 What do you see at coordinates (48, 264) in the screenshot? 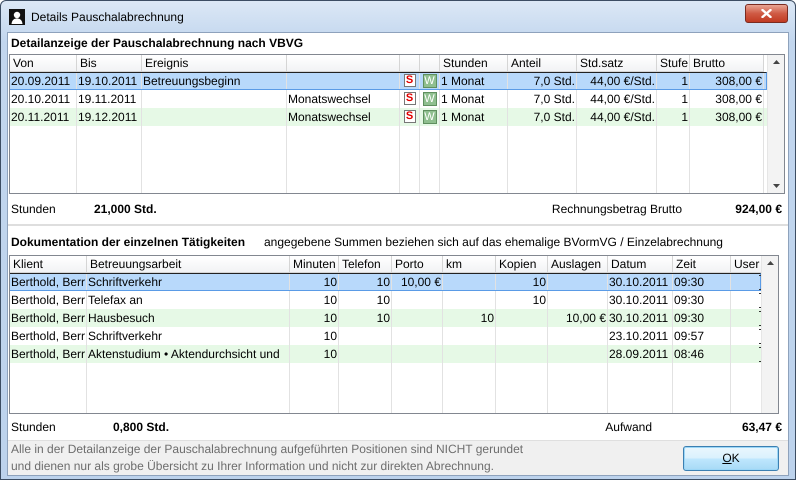
I see `column-header: Klient` at bounding box center [48, 264].